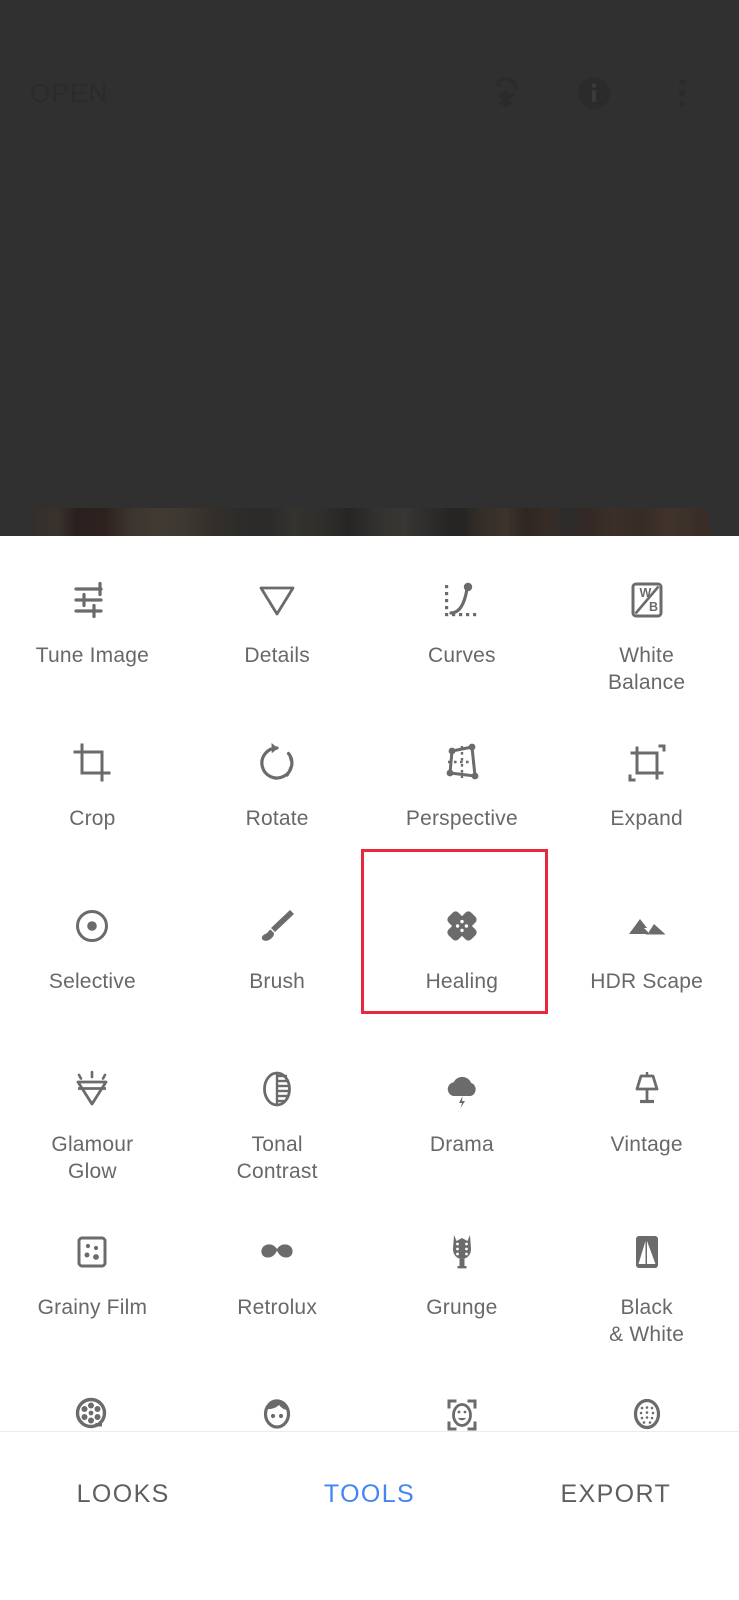 The width and height of the screenshot is (739, 1600). What do you see at coordinates (92, 1120) in the screenshot?
I see `tool-glamour-glow: Glamour Glow` at bounding box center [92, 1120].